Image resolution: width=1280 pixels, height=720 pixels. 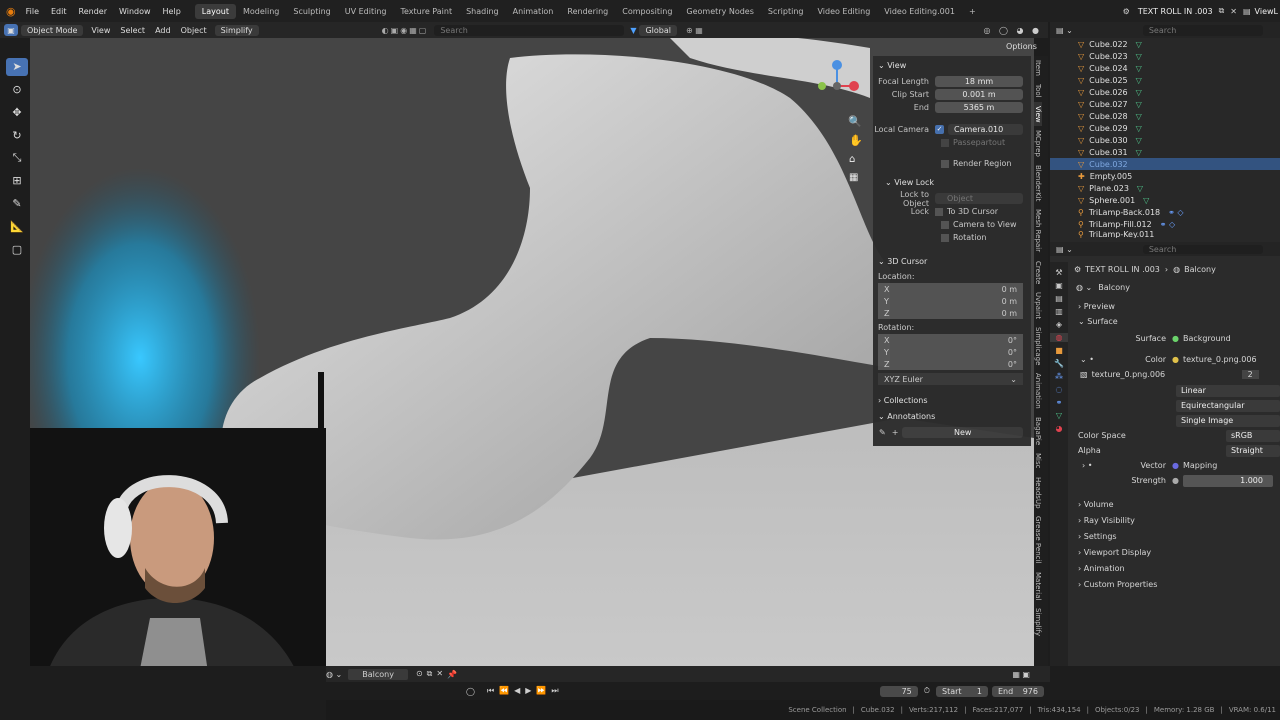 I want to click on data-tab-icon: ▽, so click(x=1059, y=415).